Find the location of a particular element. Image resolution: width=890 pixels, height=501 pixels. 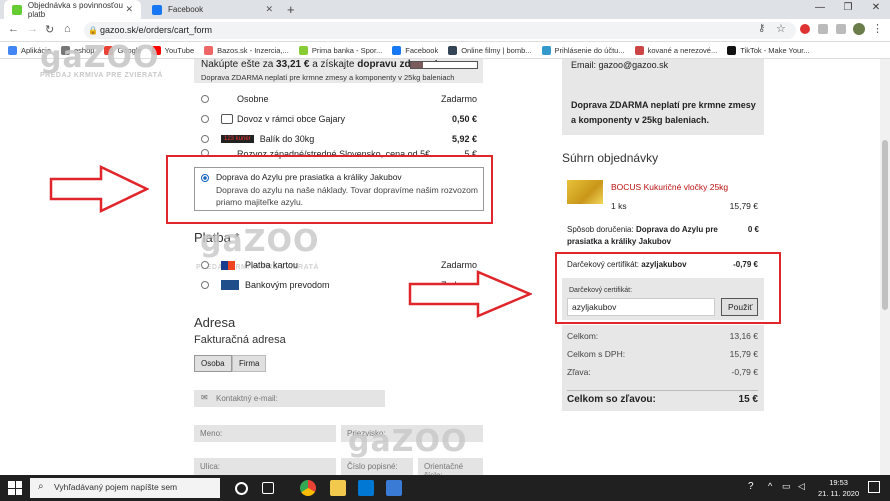

total-row: Celkom: 13,16 € is located at coordinates (662, 336).